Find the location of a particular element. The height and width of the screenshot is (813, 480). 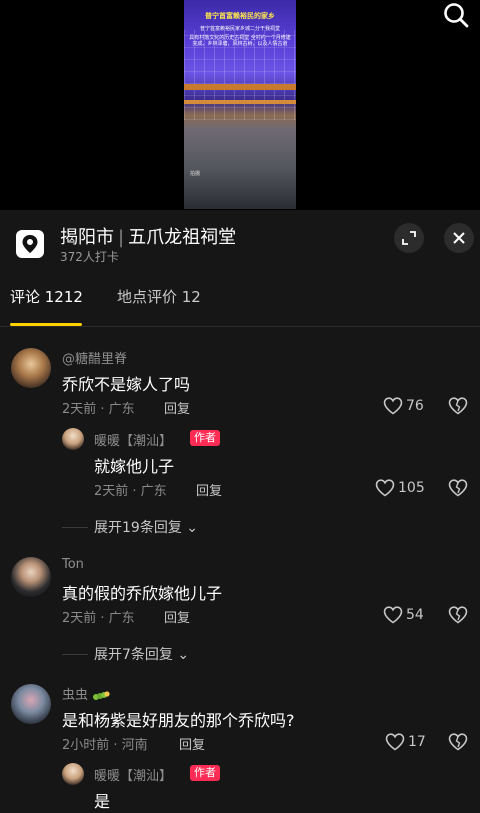

tab-comments: 评论 1212 is located at coordinates (46, 296).